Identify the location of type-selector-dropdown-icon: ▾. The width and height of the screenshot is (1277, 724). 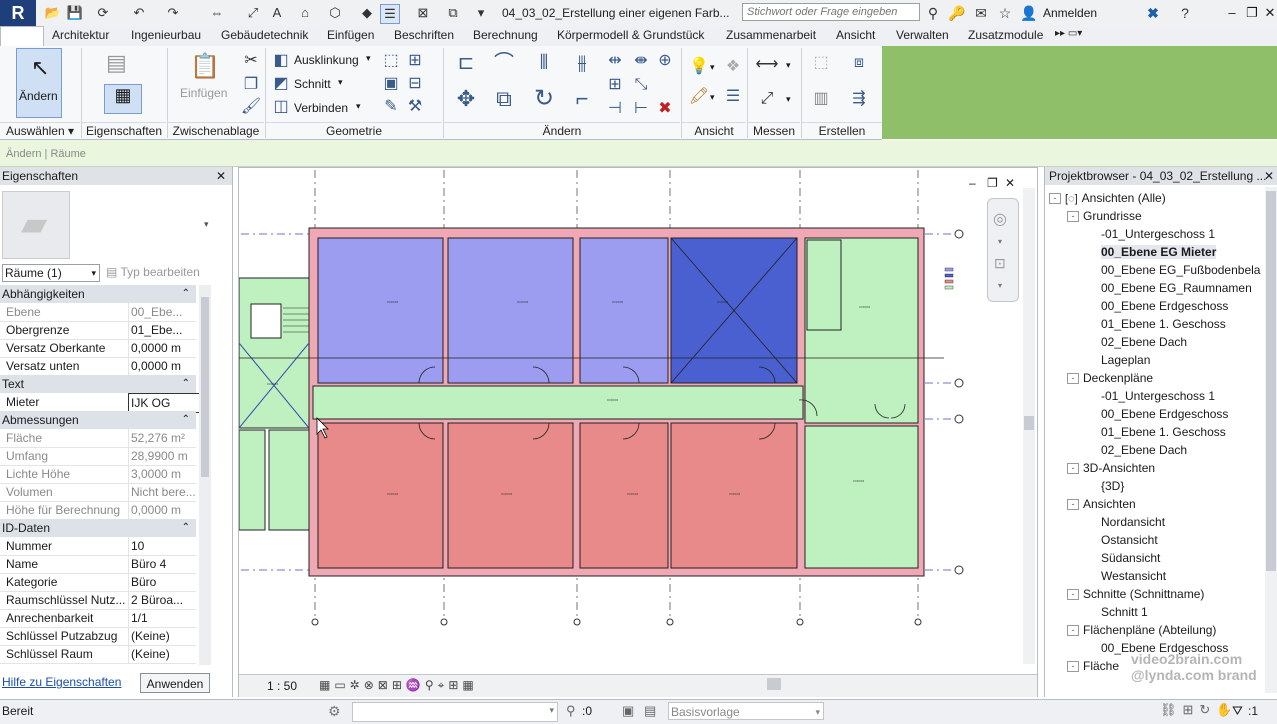
(206, 224).